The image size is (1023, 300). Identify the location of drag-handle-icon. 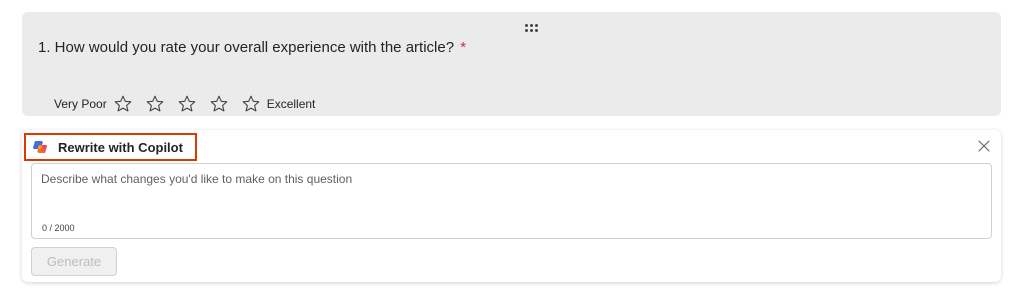
(533, 29).